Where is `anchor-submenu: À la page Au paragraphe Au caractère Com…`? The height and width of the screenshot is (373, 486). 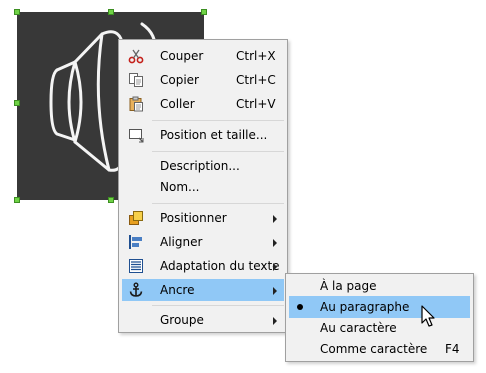 anchor-submenu: À la page Au paragraphe Au caractère Com… is located at coordinates (379, 317).